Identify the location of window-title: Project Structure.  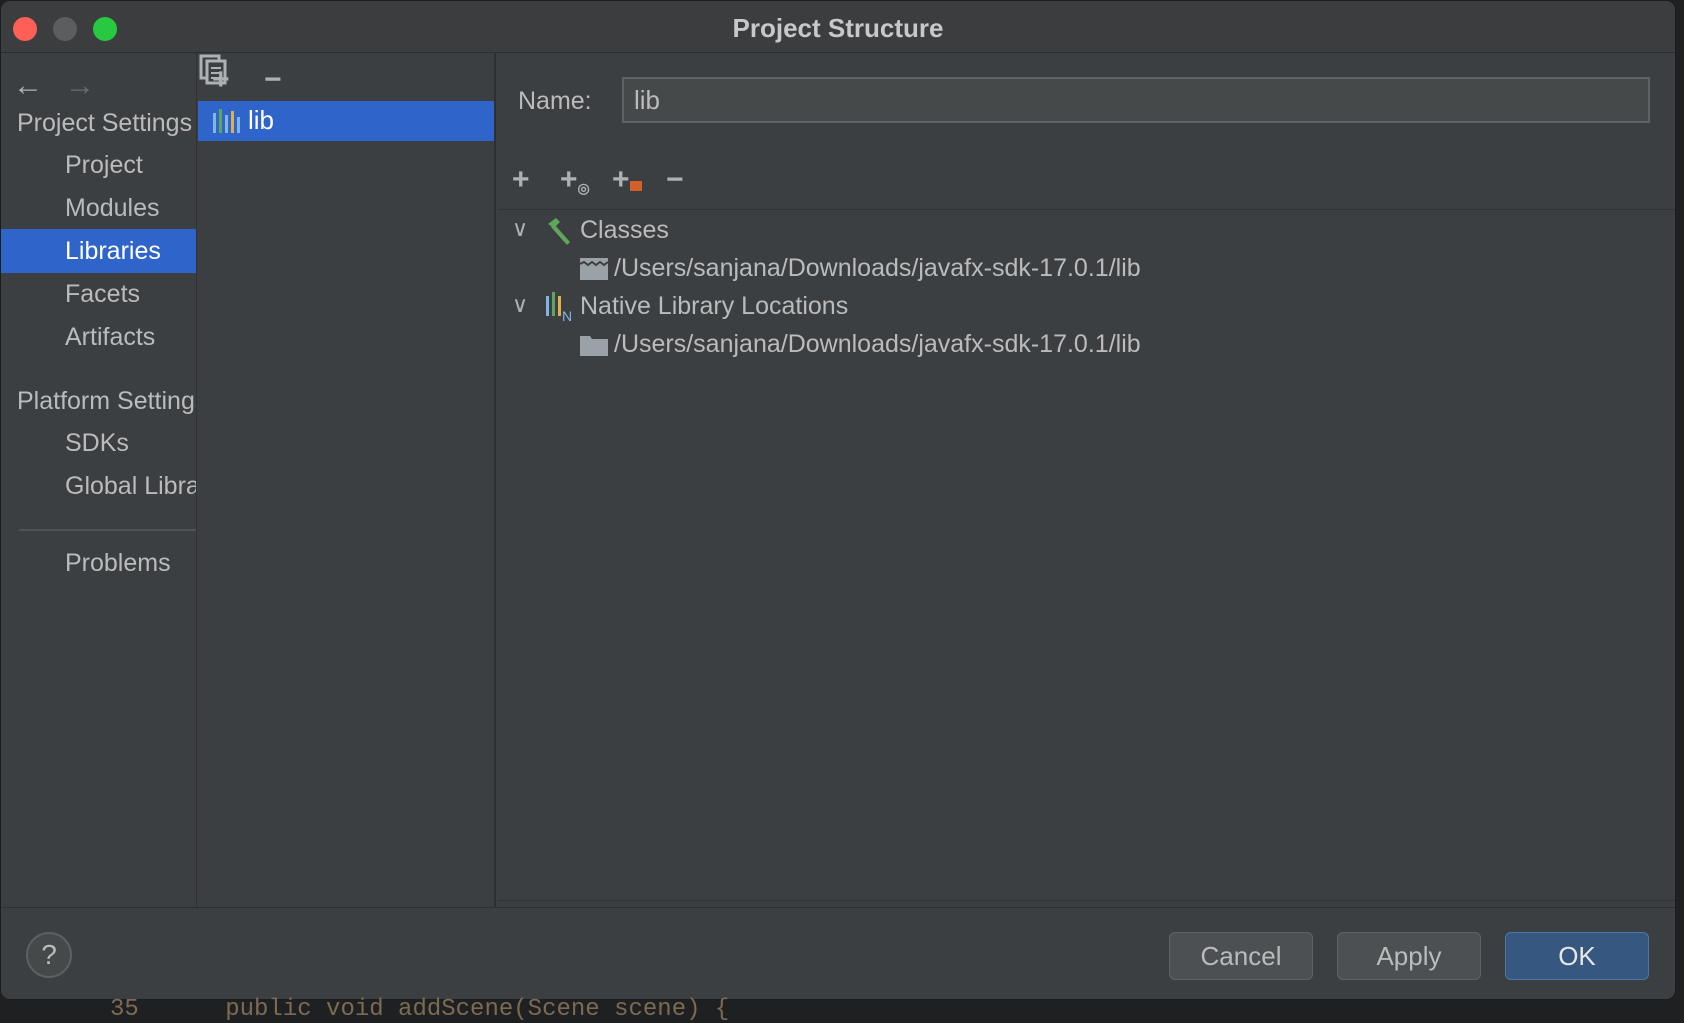
(838, 28).